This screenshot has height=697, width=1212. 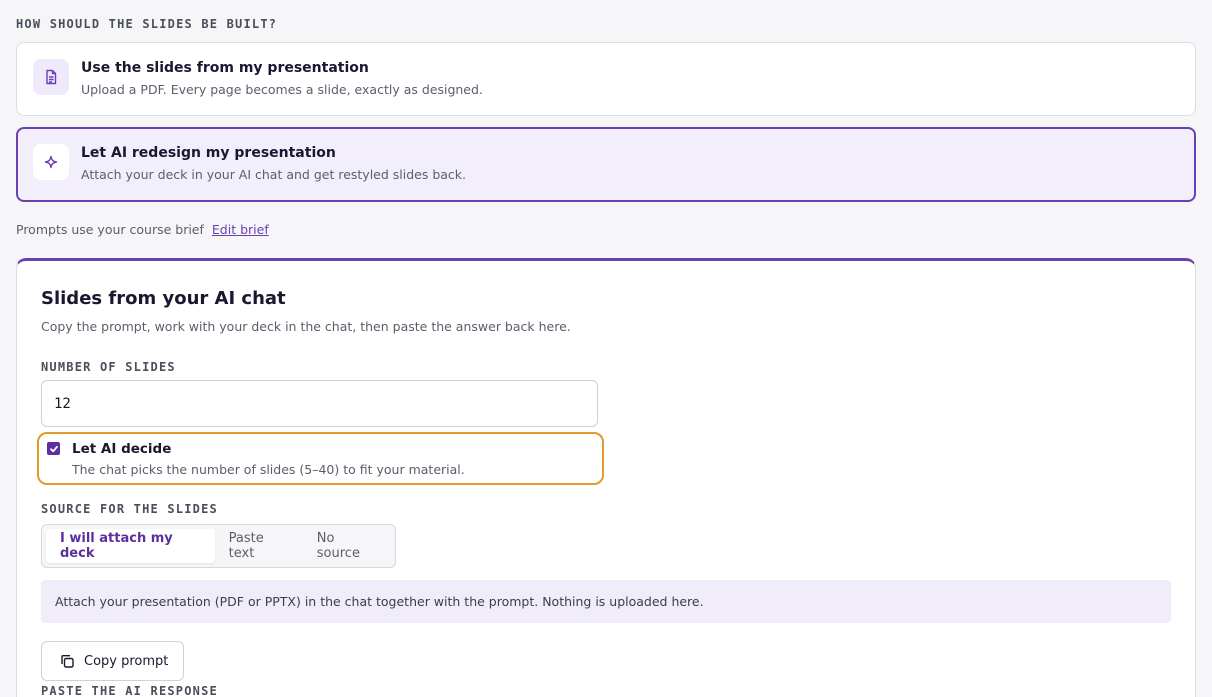 I want to click on brief-line: Prompts use your course brief Edit brief, so click(x=142, y=229).